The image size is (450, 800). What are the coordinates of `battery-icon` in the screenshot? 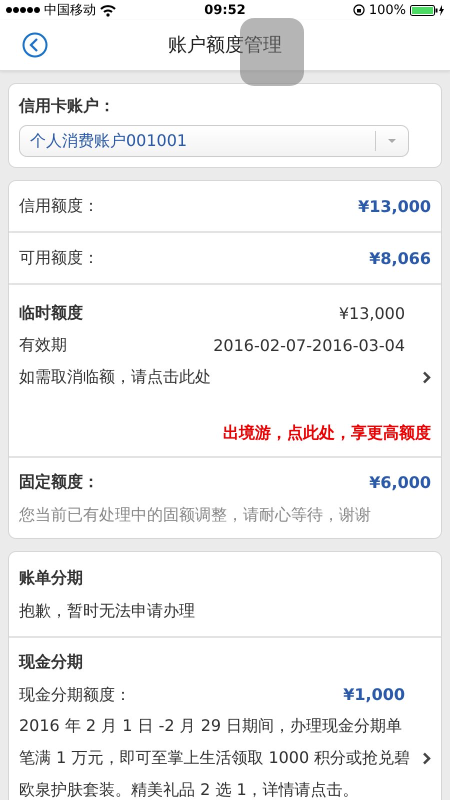 It's located at (427, 10).